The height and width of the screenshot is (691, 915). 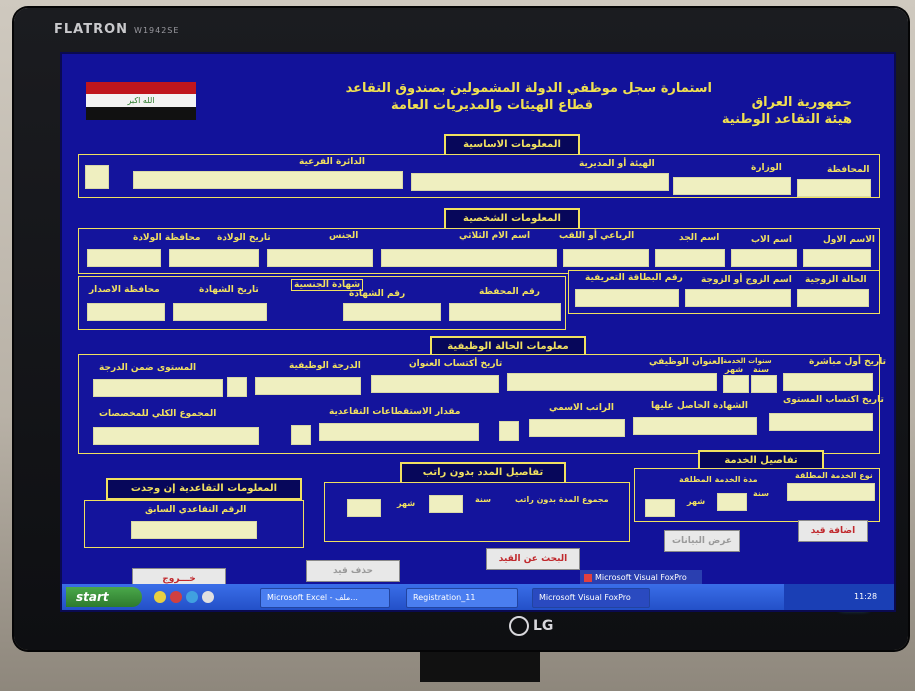 What do you see at coordinates (581, 408) in the screenshot?
I see `label-nominal-salary: الراتب الاسمي` at bounding box center [581, 408].